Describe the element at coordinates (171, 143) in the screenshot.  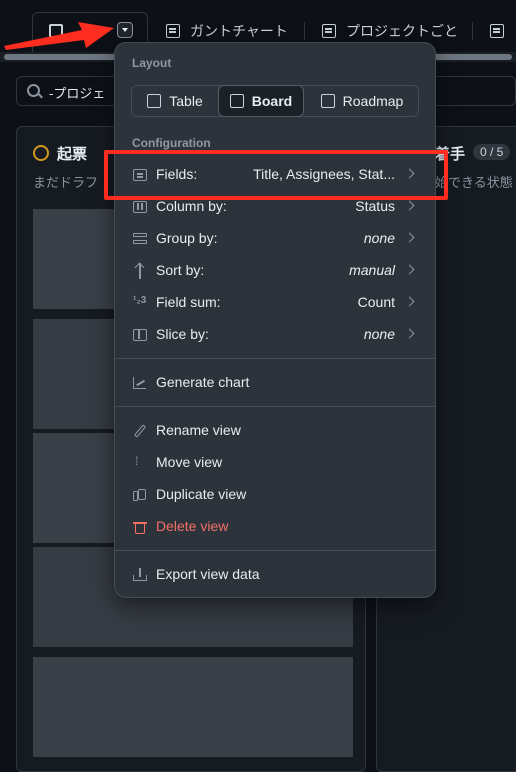
I see `configuration-section-label: Configuration` at that location.